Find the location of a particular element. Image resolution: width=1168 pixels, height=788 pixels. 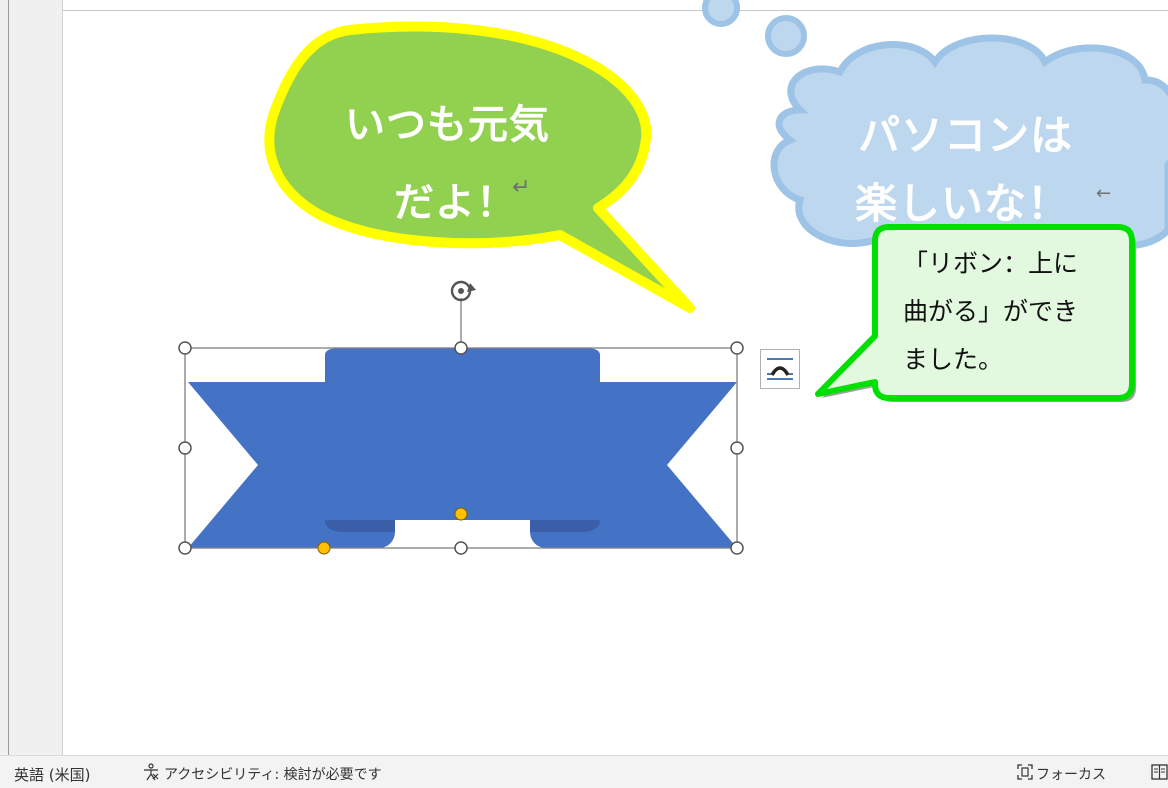

green-bubble-line-2: だよ！ is located at coordinates (455, 203).